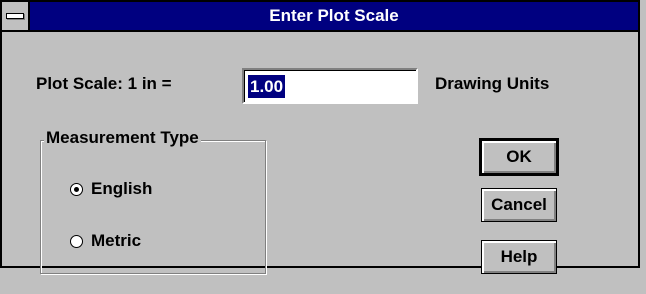  Describe the element at coordinates (492, 83) in the screenshot. I see `drawing-units-label: Drawing Units` at that location.